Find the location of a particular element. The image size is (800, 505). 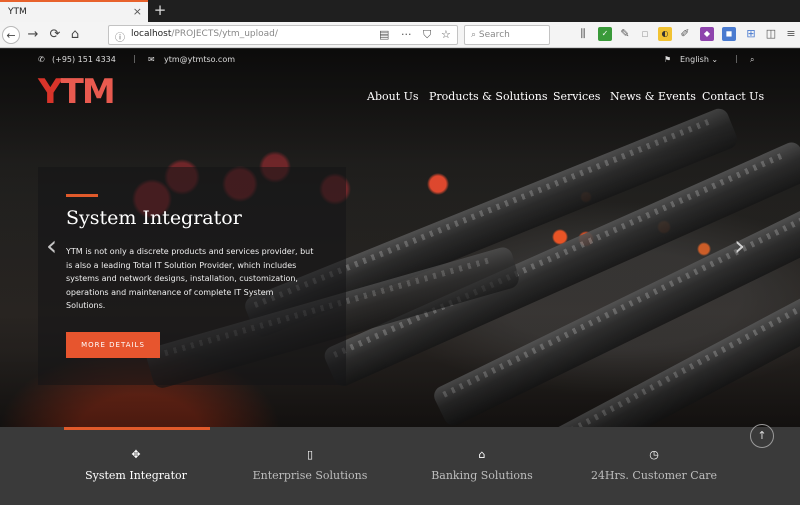

logo-letter-y: Y is located at coordinates (50, 92).